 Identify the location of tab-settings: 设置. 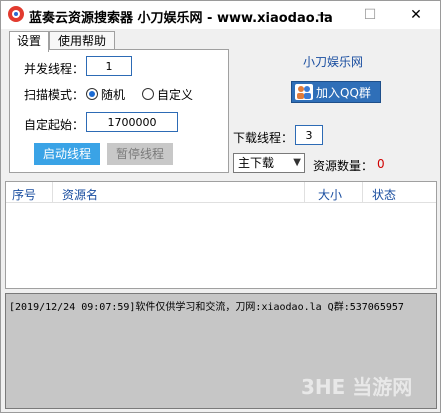
(29, 41).